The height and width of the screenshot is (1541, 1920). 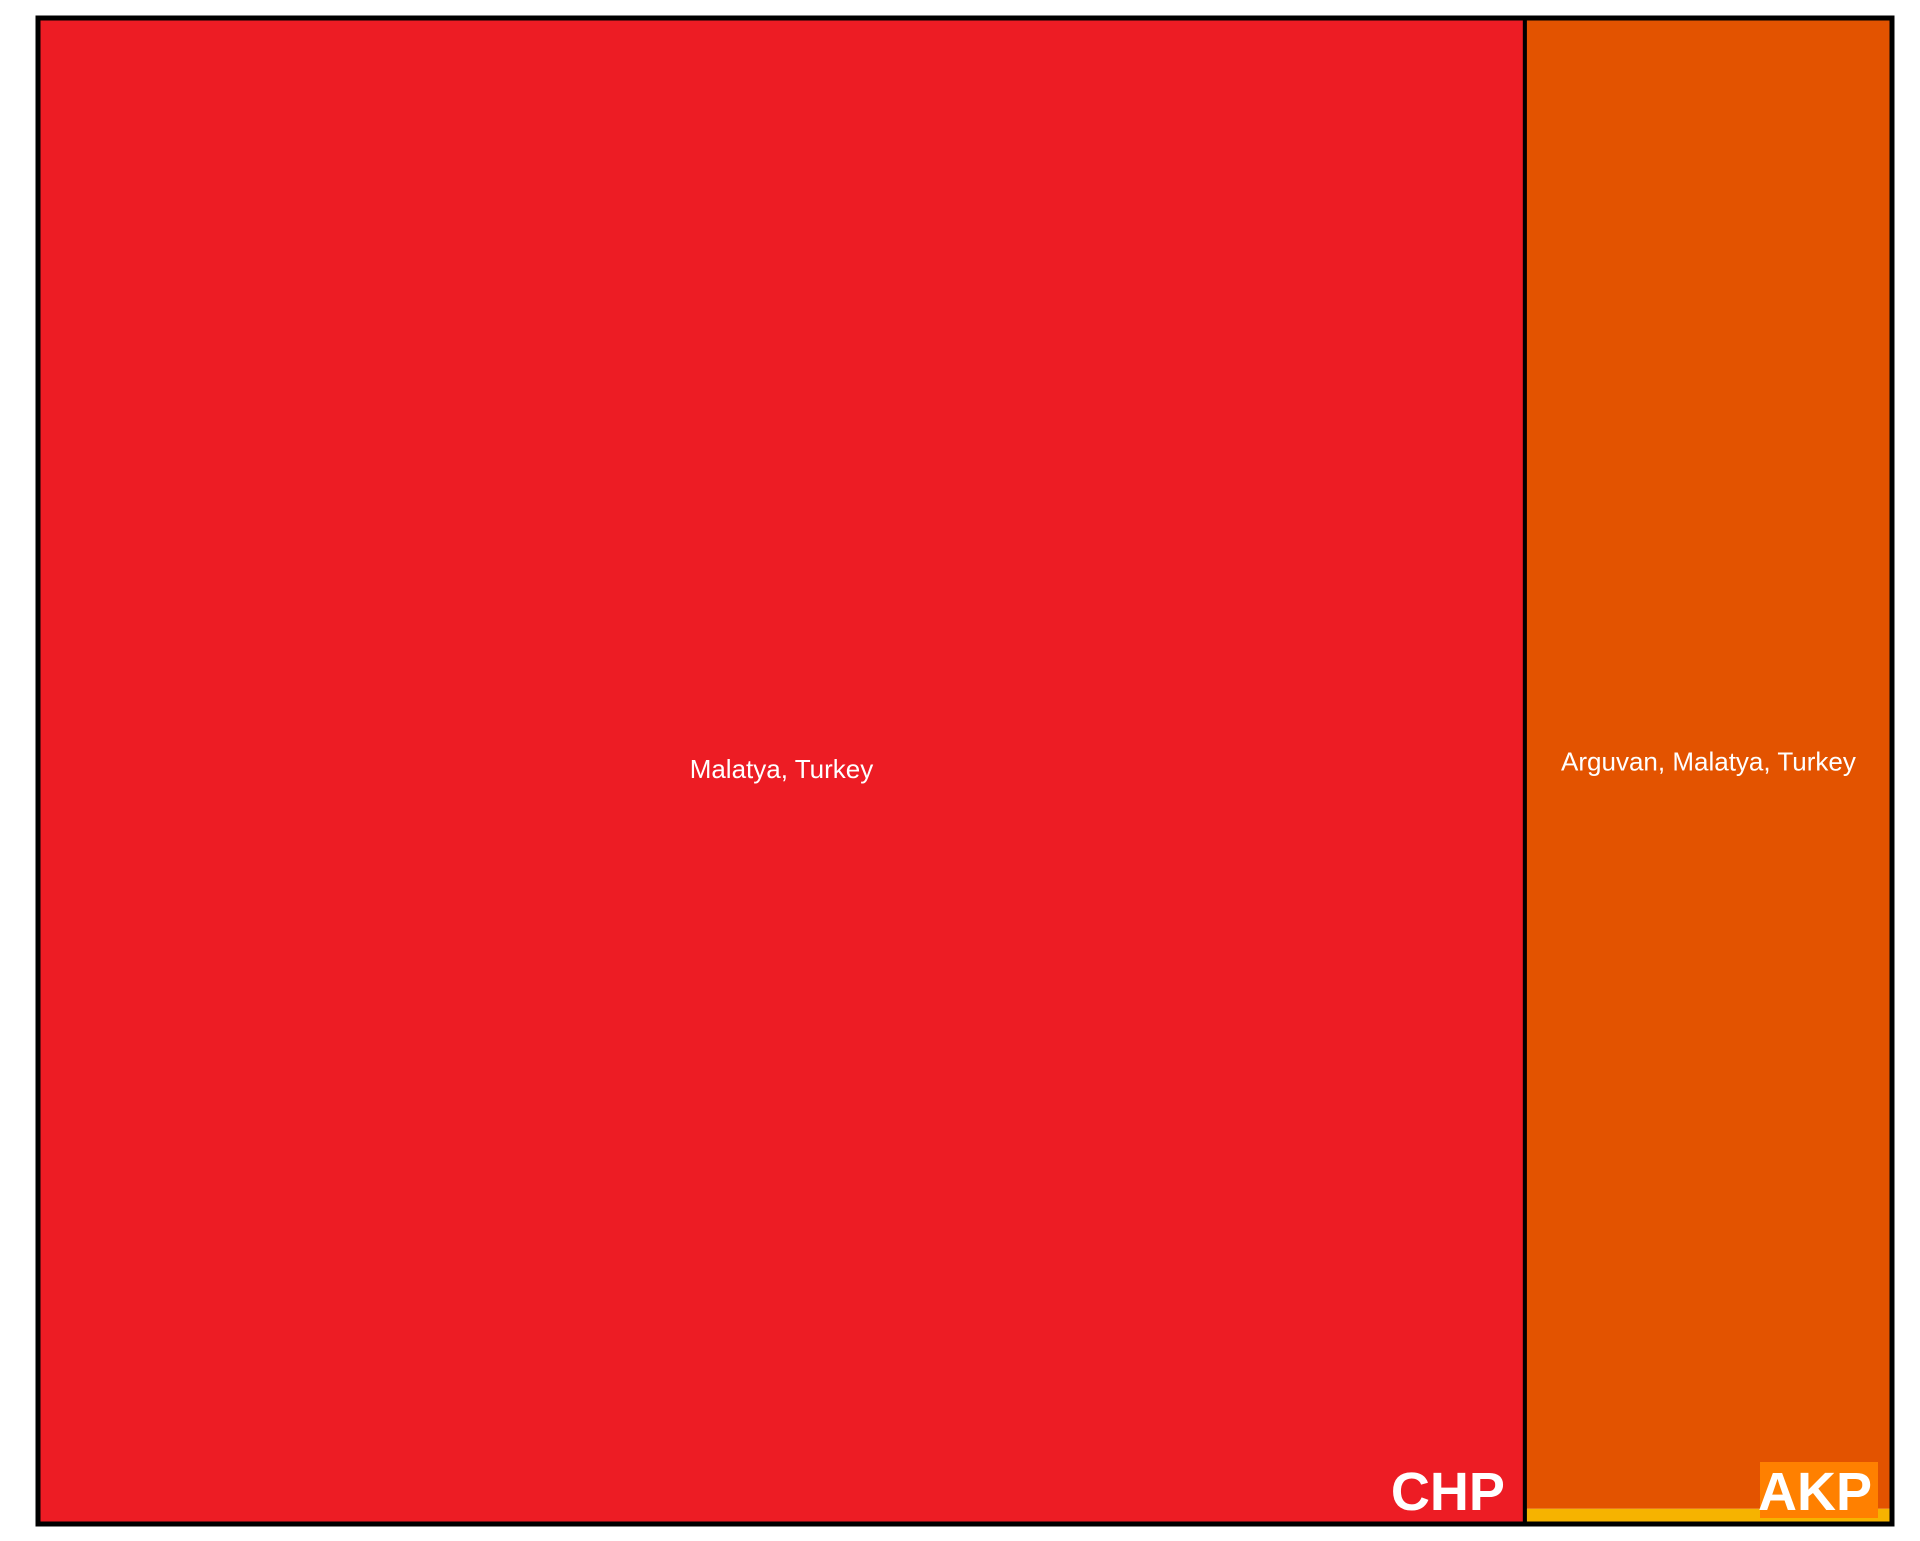 What do you see at coordinates (1815, 1492) in the screenshot?
I see `group-label-akp: AKP` at bounding box center [1815, 1492].